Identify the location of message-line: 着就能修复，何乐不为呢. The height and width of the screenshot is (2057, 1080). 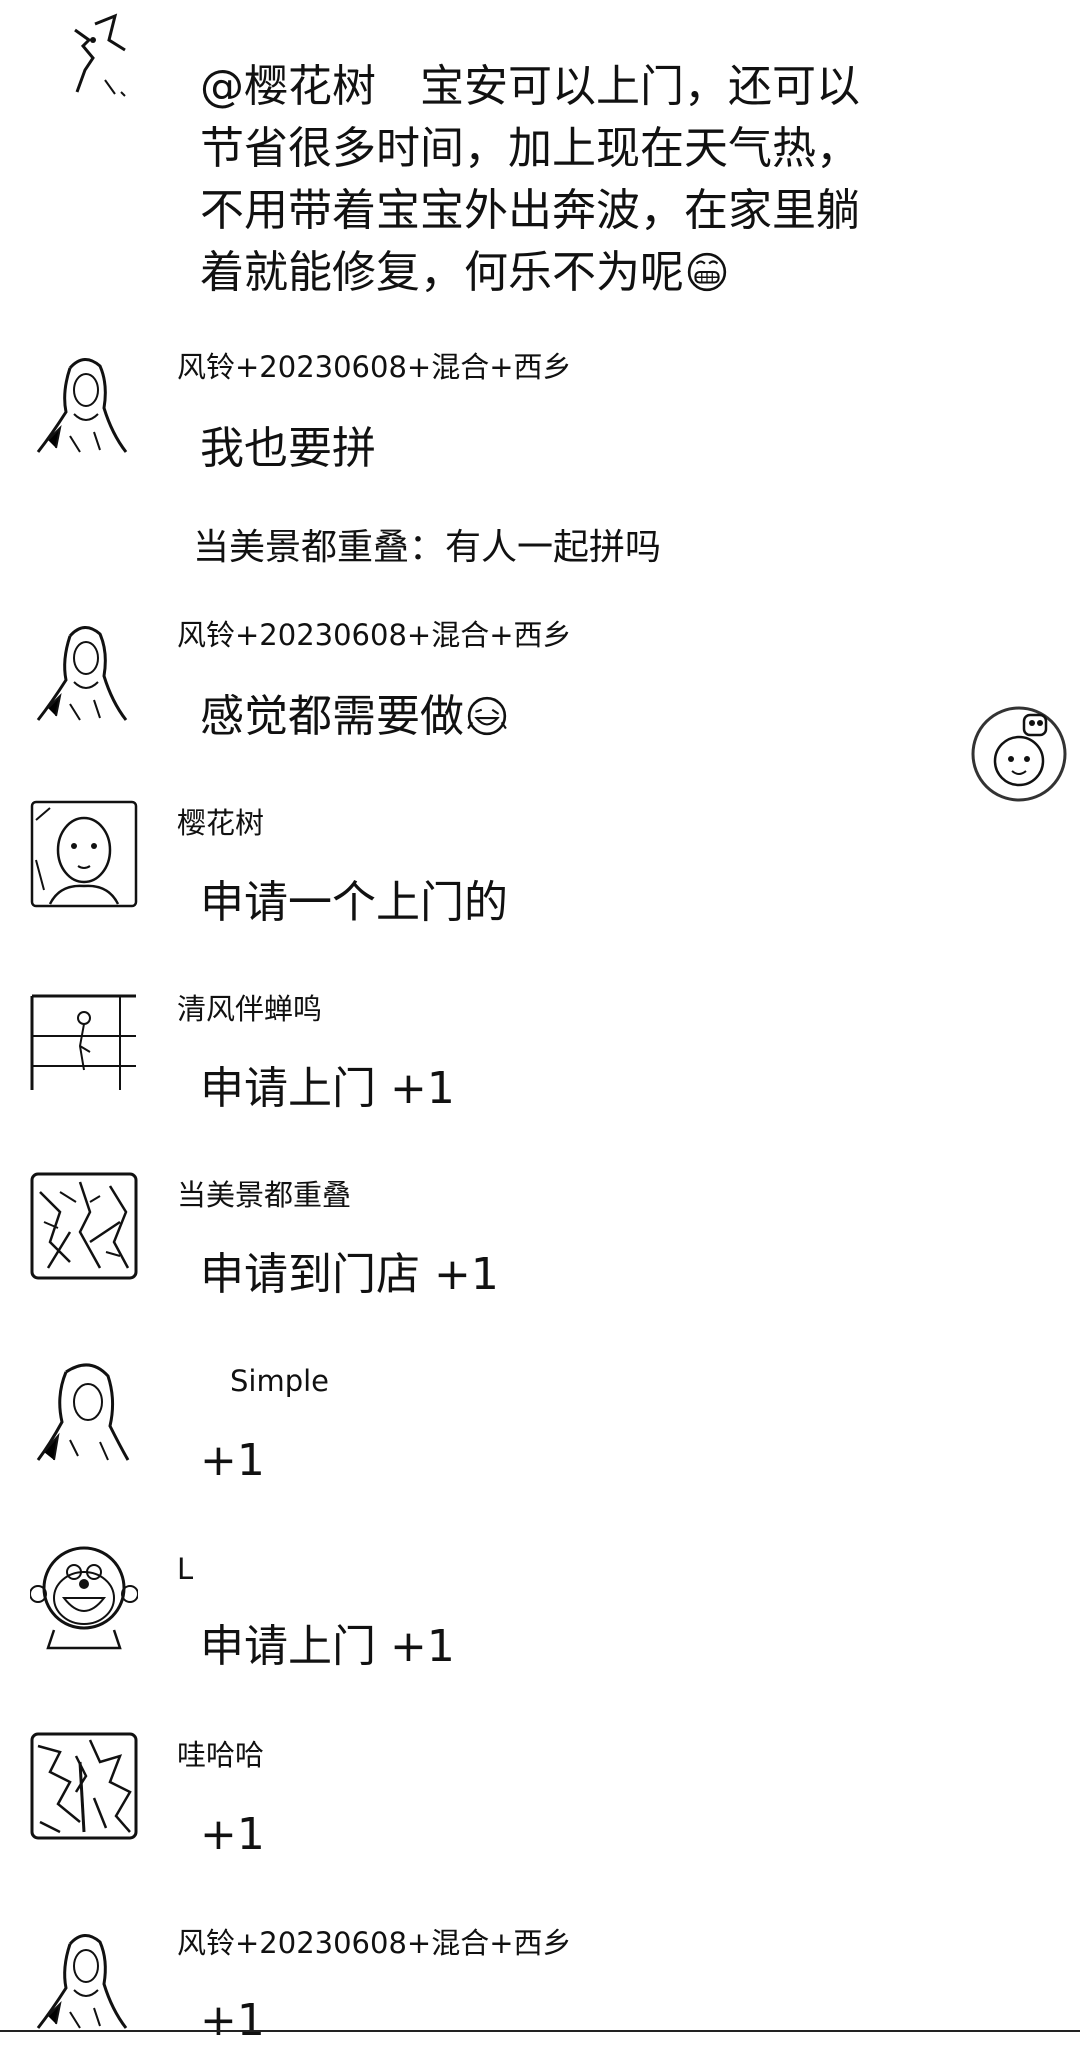
(550, 273).